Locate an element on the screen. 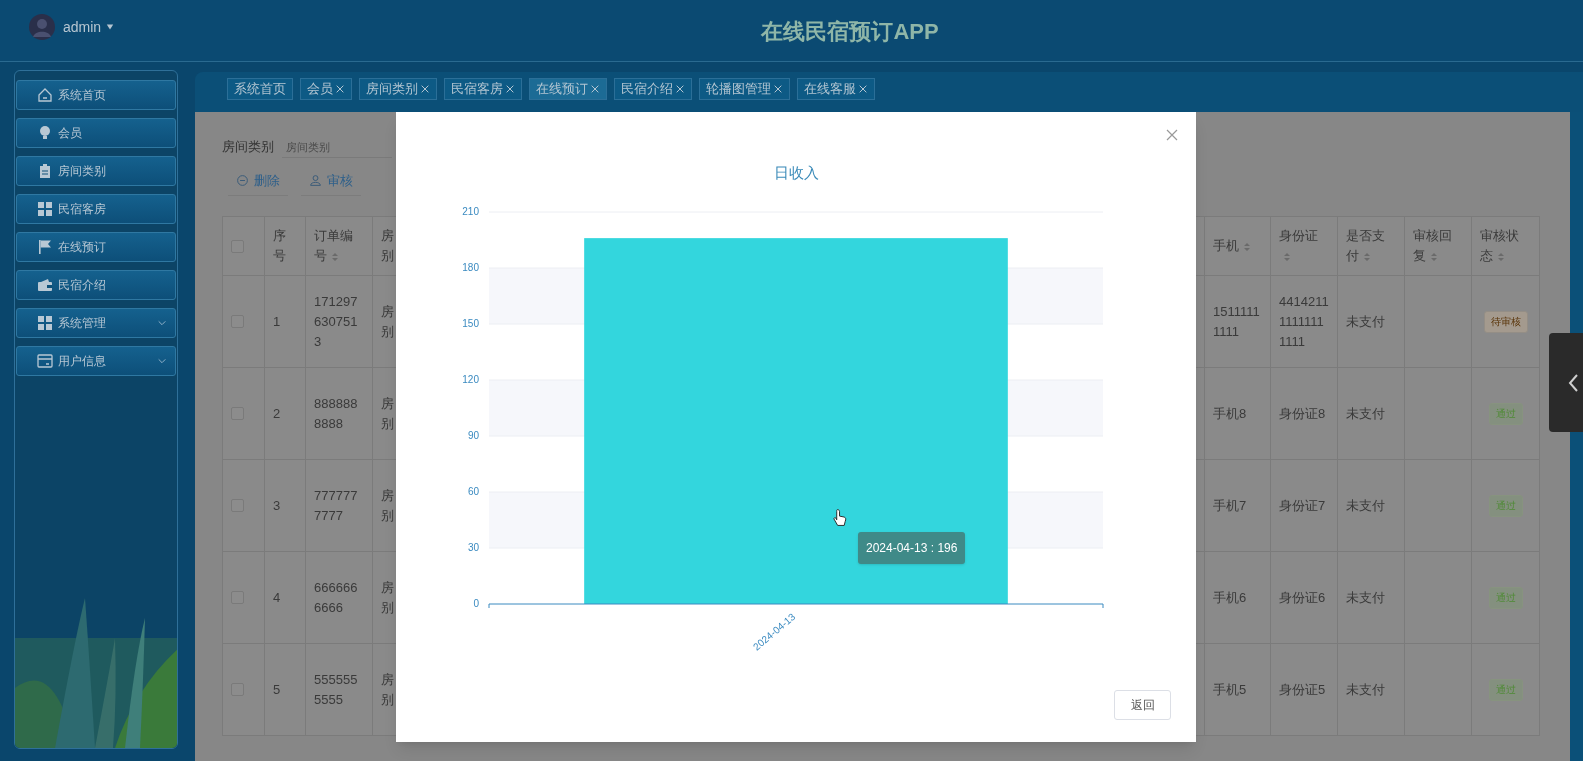  sidebar-item: 系统首页 is located at coordinates (96, 95).